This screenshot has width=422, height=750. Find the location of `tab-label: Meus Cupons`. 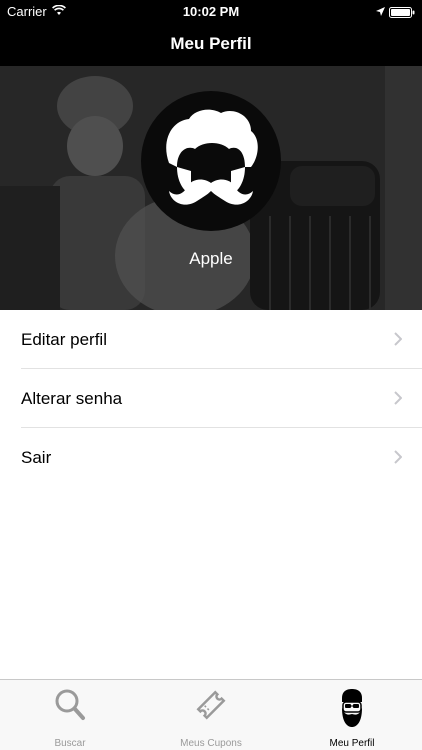

tab-label: Meus Cupons is located at coordinates (211, 743).